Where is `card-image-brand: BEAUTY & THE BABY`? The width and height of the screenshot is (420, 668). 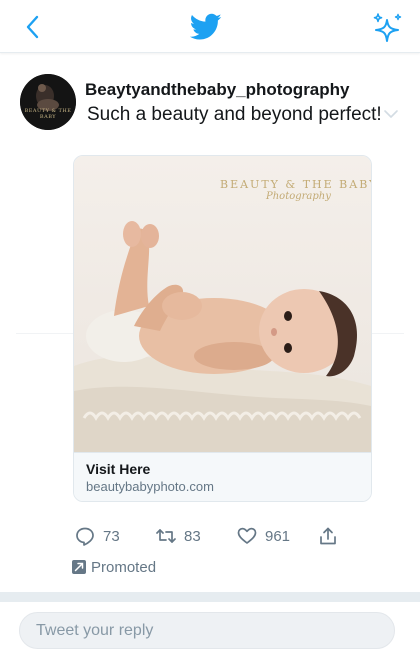
card-image-brand: BEAUTY & THE BABY is located at coordinates (295, 184).